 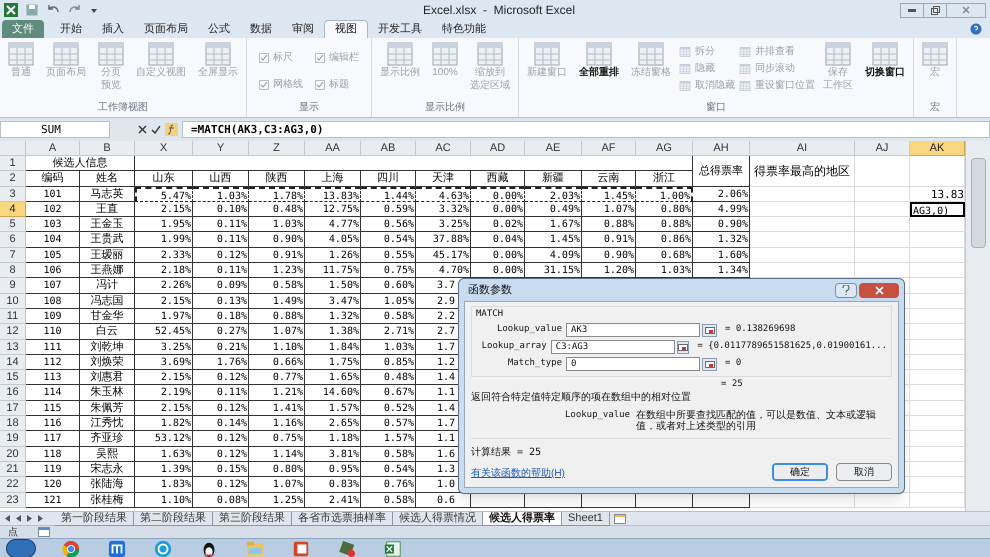 What do you see at coordinates (937, 148) in the screenshot?
I see `column-header: AK` at bounding box center [937, 148].